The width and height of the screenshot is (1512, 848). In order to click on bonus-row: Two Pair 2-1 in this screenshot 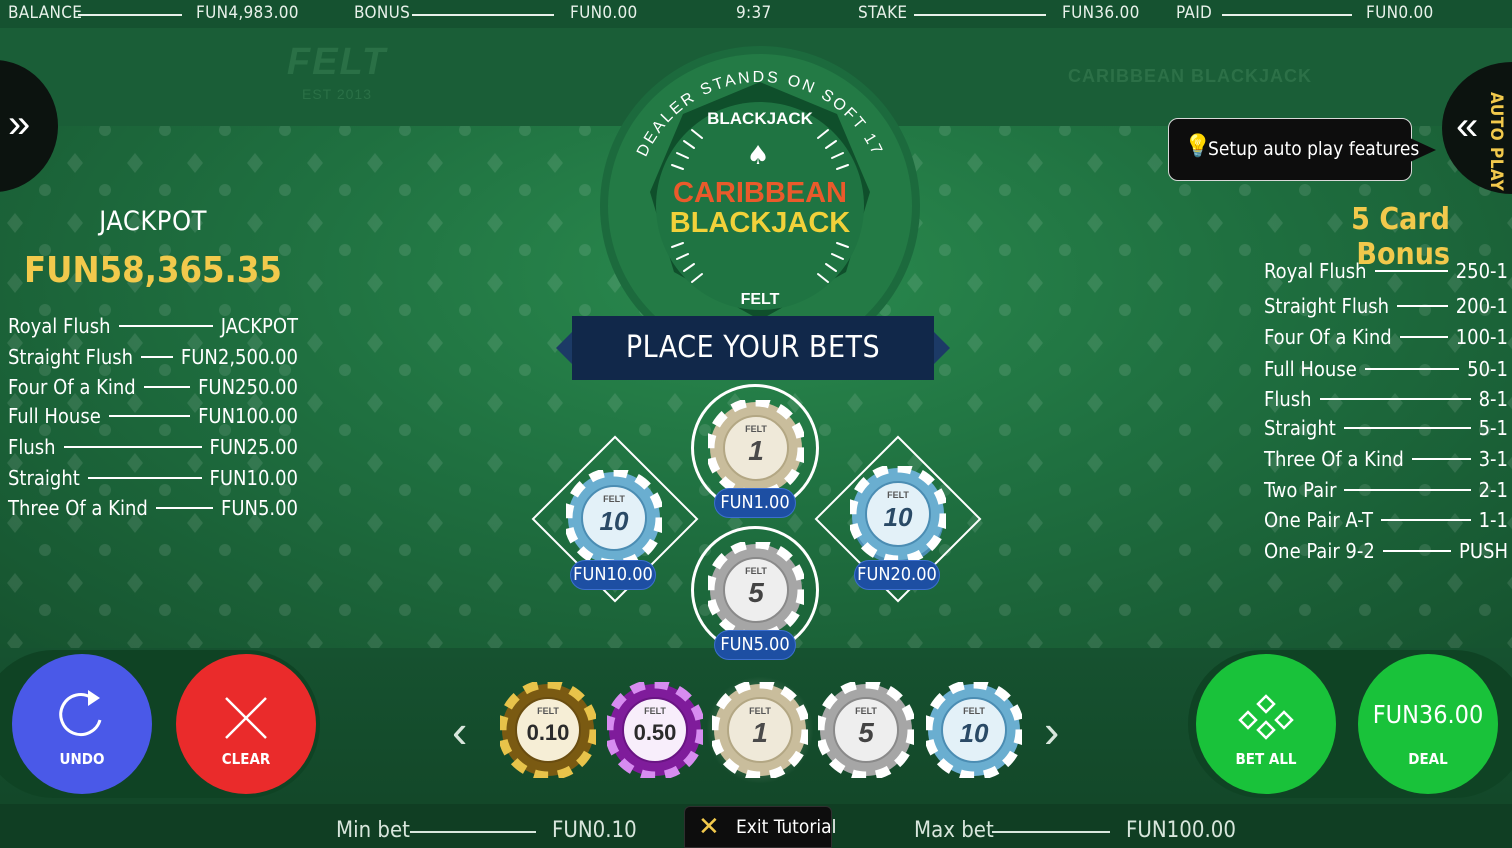, I will do `click(1386, 490)`.